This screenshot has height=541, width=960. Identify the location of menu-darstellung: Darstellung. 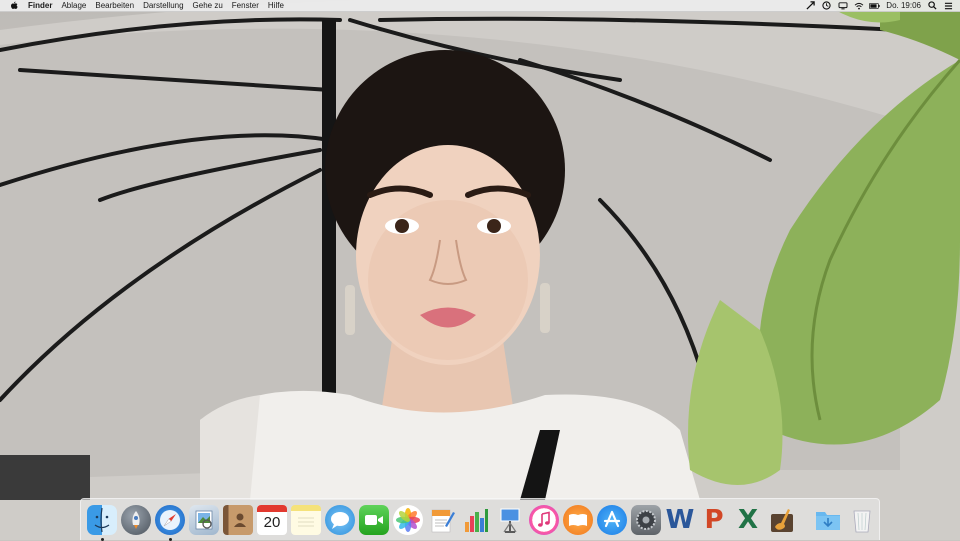
(163, 5).